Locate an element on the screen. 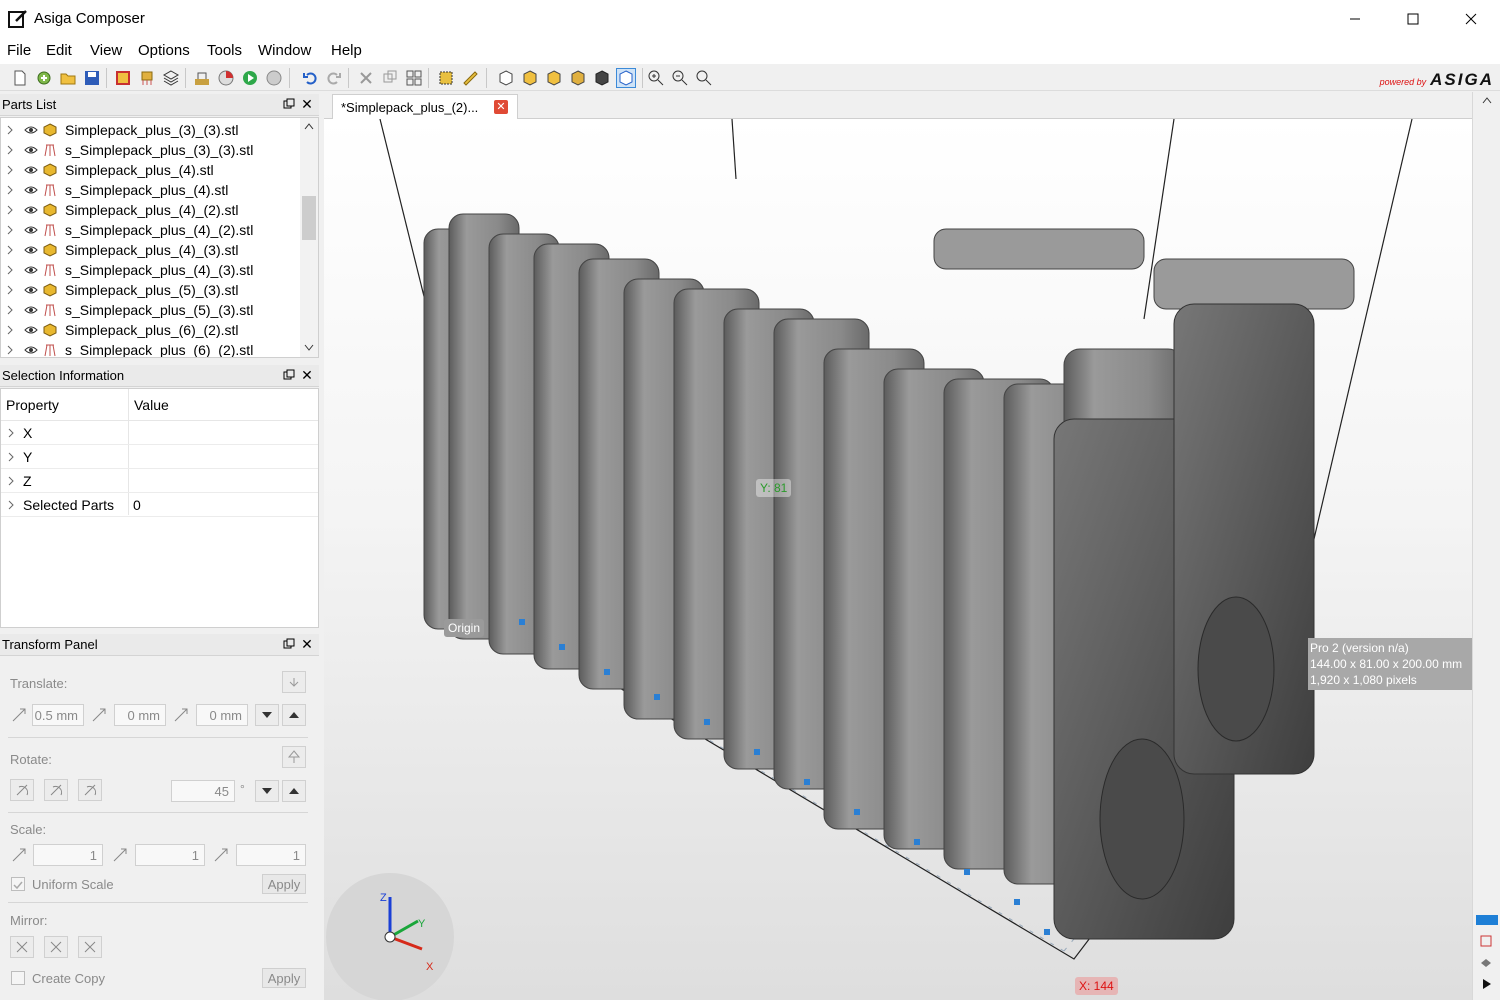 This screenshot has height=1000, width=1500. scale-x-input: 1 is located at coordinates (68, 855).